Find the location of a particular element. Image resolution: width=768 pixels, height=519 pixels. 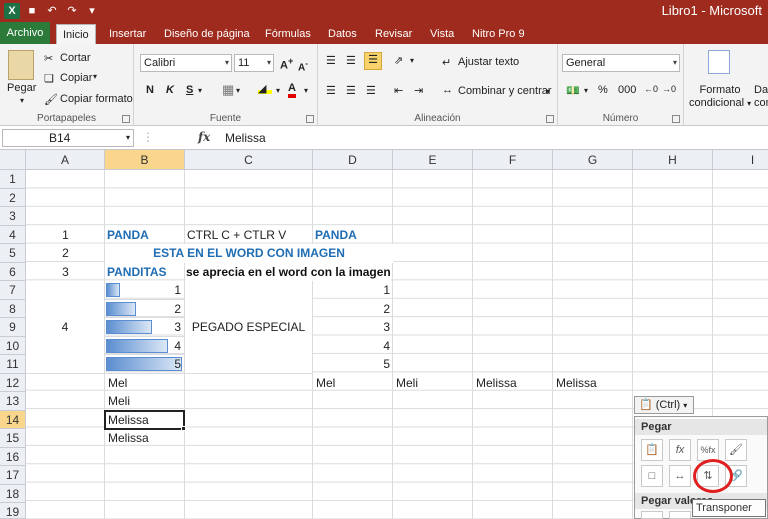

cell-b12: Mel is located at coordinates (117, 383).